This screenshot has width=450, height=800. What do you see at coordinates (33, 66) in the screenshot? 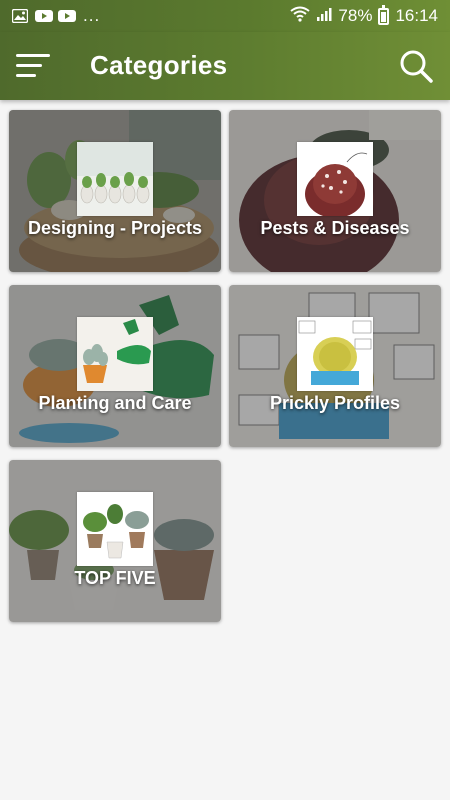
I see `hamburger-menu-icon` at bounding box center [33, 66].